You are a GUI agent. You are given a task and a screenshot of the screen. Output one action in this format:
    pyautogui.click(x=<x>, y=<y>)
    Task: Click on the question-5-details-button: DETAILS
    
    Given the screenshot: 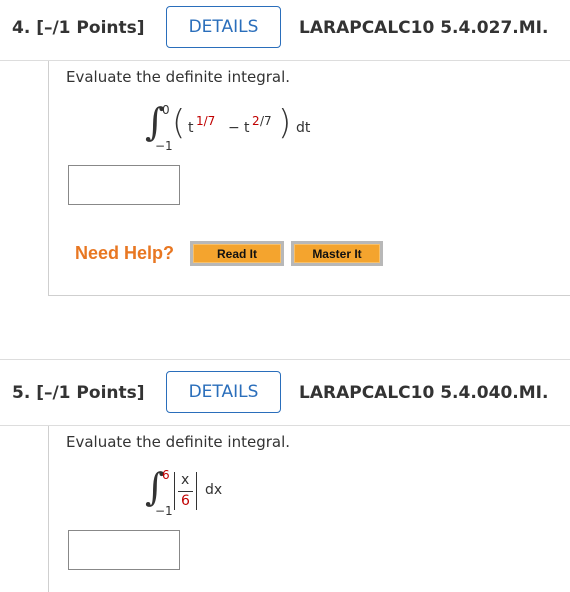 What is the action you would take?
    pyautogui.click(x=223, y=392)
    